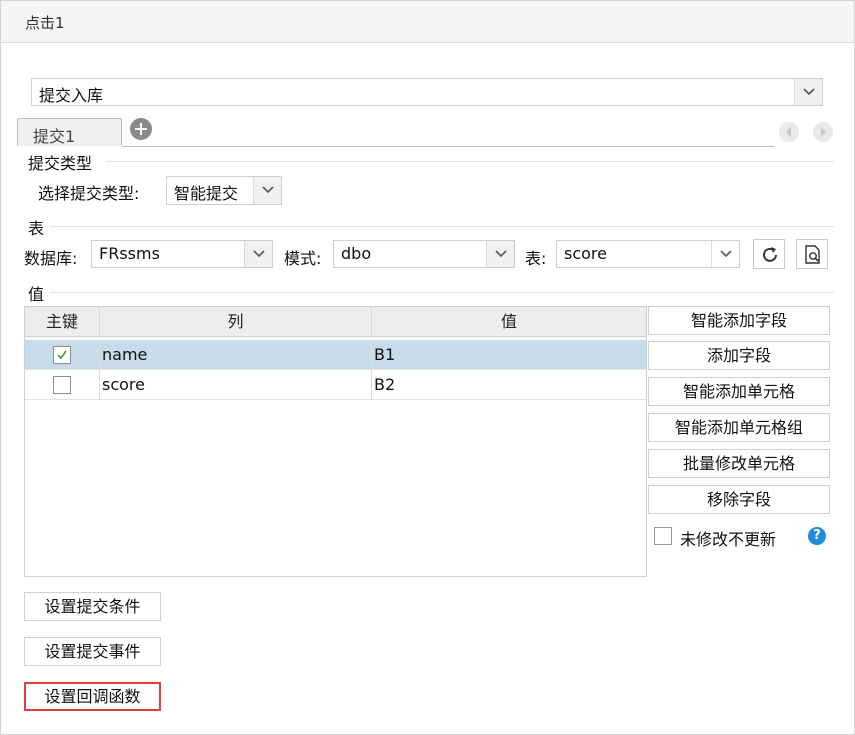  I want to click on smart-add-cell-button: 智能添加单元格, so click(739, 391).